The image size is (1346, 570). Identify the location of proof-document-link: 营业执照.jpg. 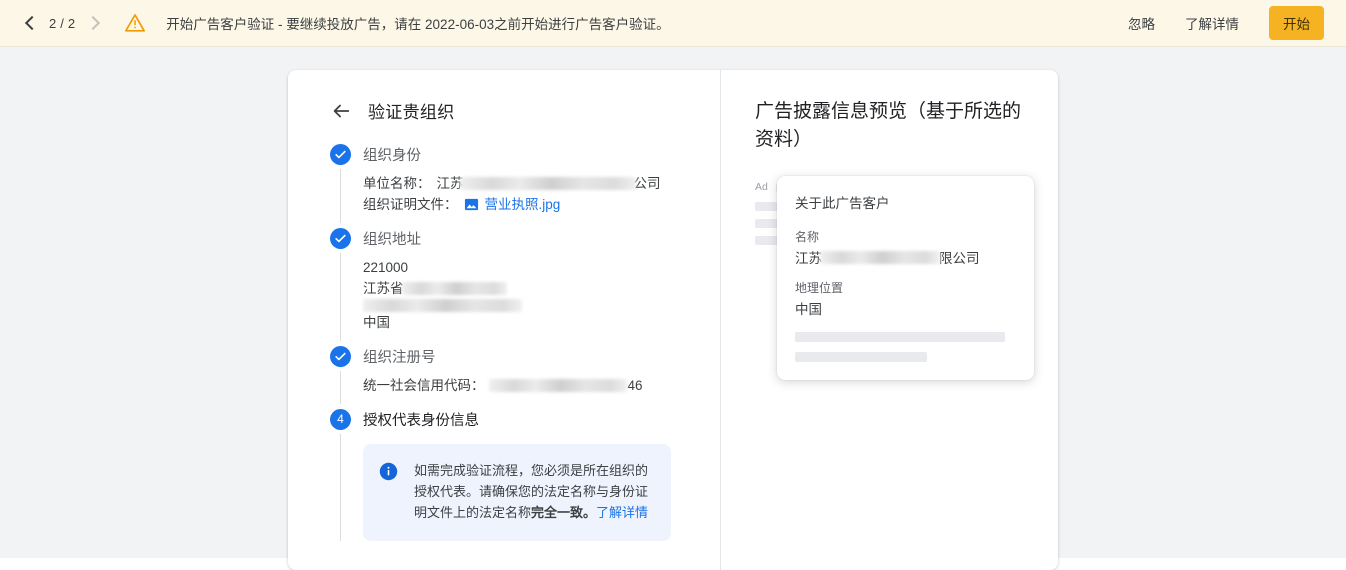
(523, 204).